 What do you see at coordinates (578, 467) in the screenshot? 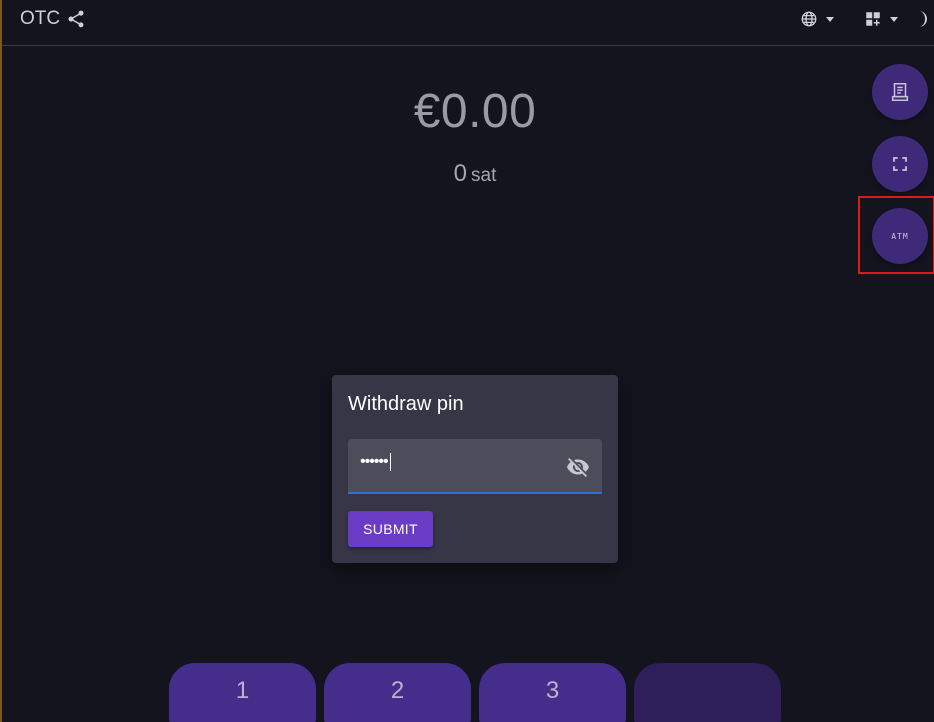
I see `eye-off-icon` at bounding box center [578, 467].